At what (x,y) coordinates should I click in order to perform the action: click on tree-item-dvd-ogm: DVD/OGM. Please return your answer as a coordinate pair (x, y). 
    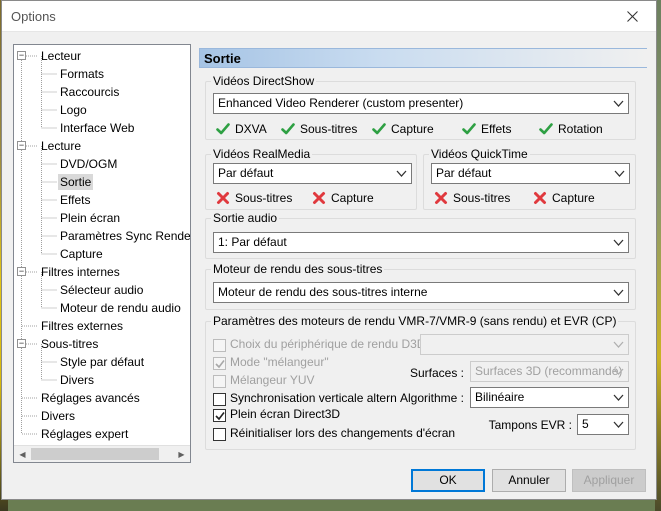
    Looking at the image, I should click on (88, 164).